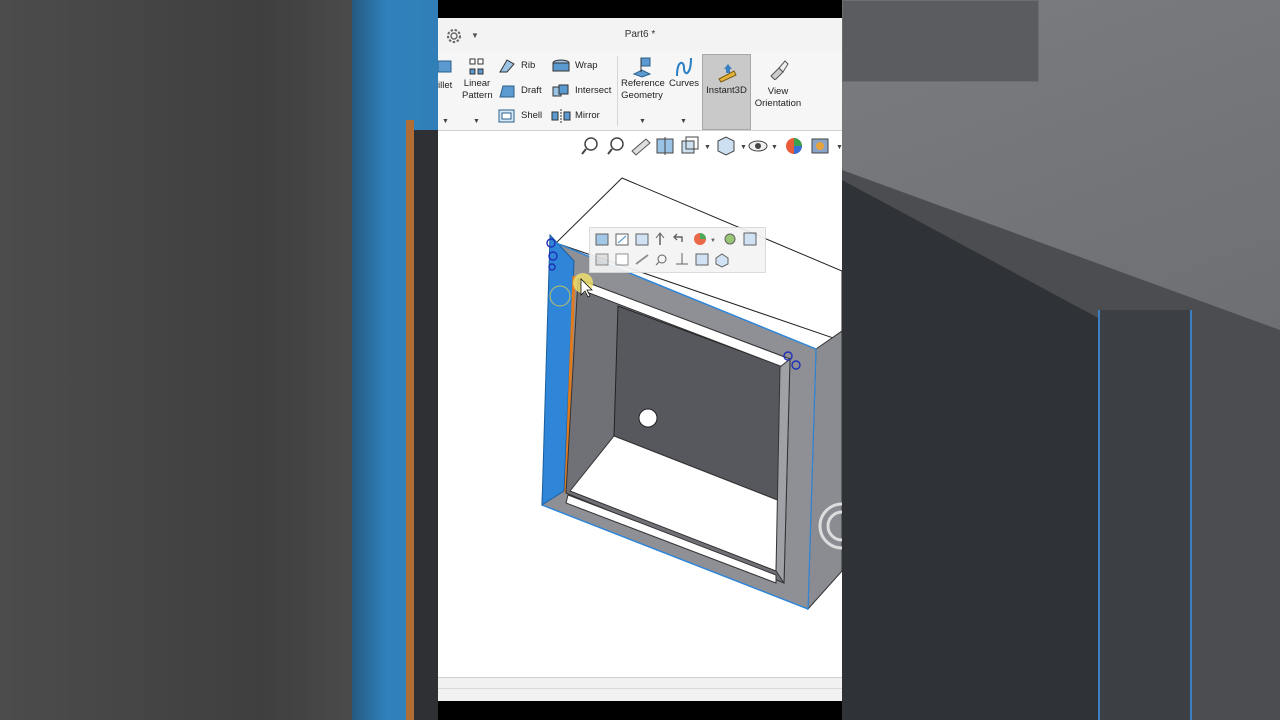  What do you see at coordinates (660, 238) in the screenshot?
I see `normal-to-icon` at bounding box center [660, 238].